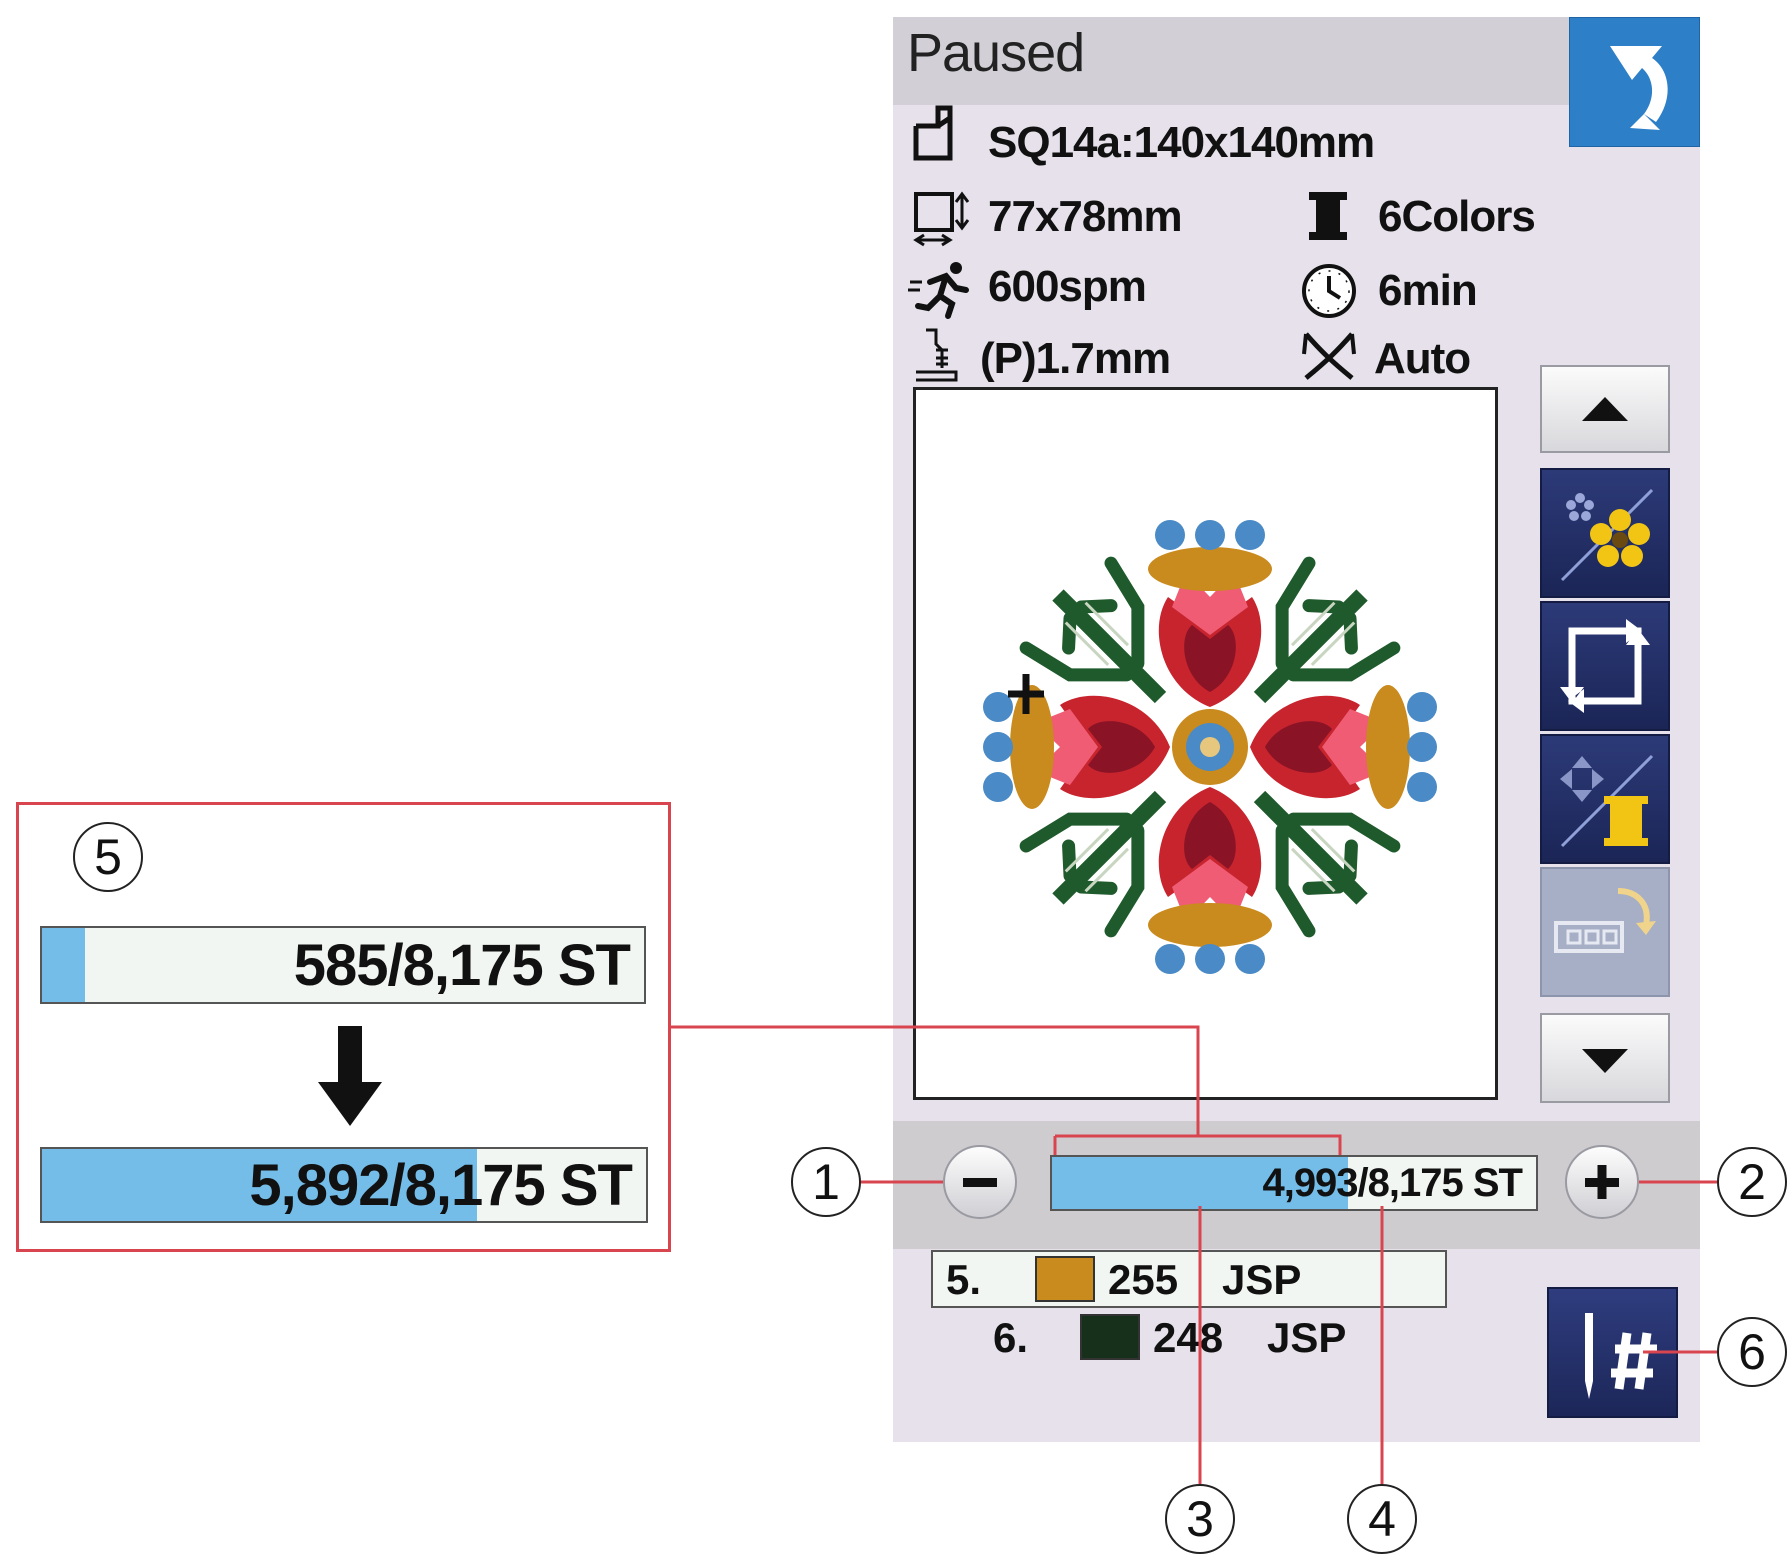 This screenshot has width=1791, height=1554. Describe the element at coordinates (1200, 1519) in the screenshot. I see `callout-number-3: 3` at that location.